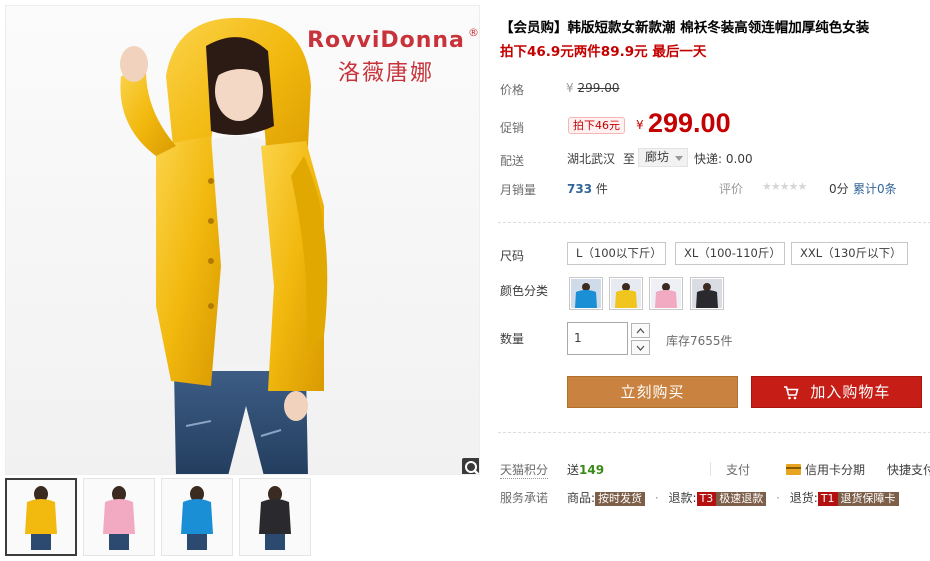 The image size is (930, 561). Describe the element at coordinates (580, 189) in the screenshot. I see `sales-count: 733` at that location.